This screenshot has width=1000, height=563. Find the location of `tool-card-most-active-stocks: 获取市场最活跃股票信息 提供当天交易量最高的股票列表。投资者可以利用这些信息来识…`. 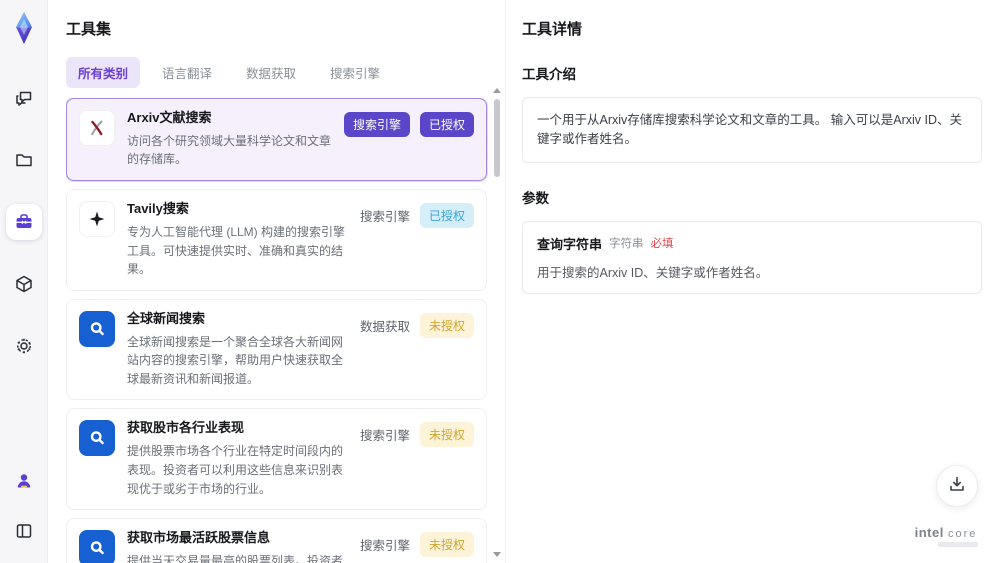

tool-card-most-active-stocks: 获取市场最活跃股票信息 提供当天交易量最高的股票列表。投资者可以利用这些信息来识… is located at coordinates (276, 540).